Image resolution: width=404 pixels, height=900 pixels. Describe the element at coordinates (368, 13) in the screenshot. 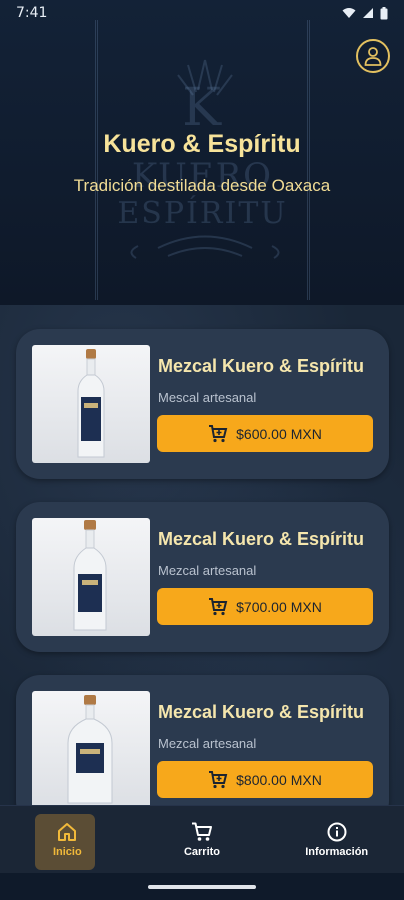

I see `signal-icon` at that location.